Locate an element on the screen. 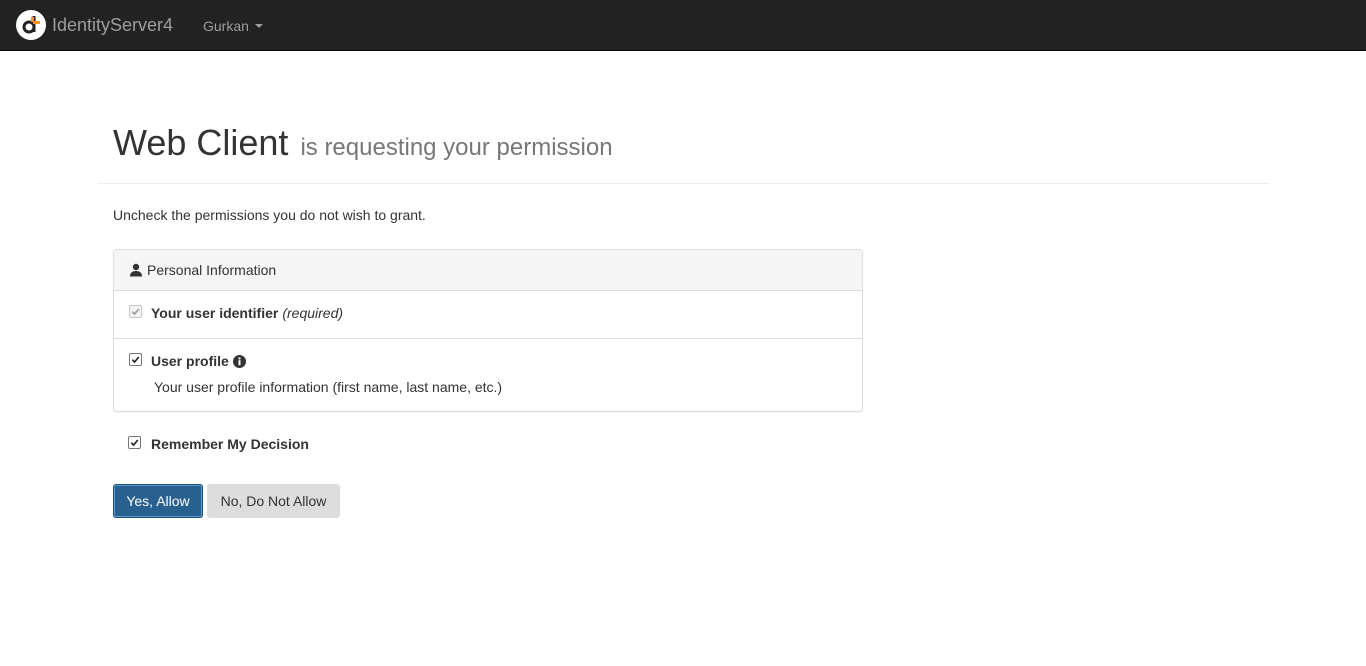 This screenshot has width=1366, height=666. page-subtitle: is requesting your permission is located at coordinates (456, 147).